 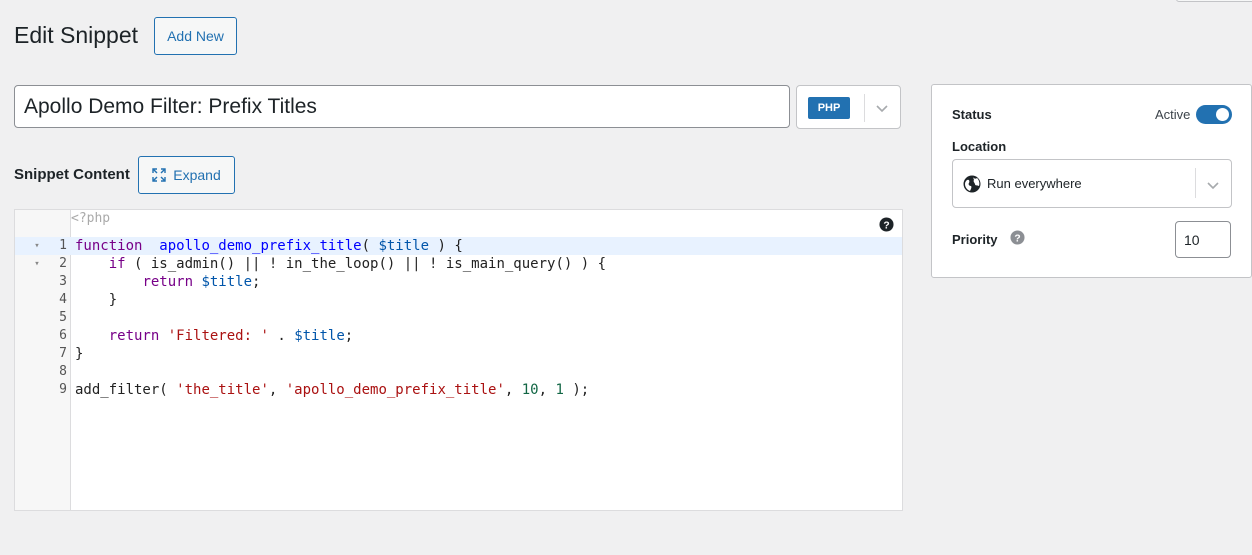 I want to click on status-value: Active, so click(x=1173, y=114).